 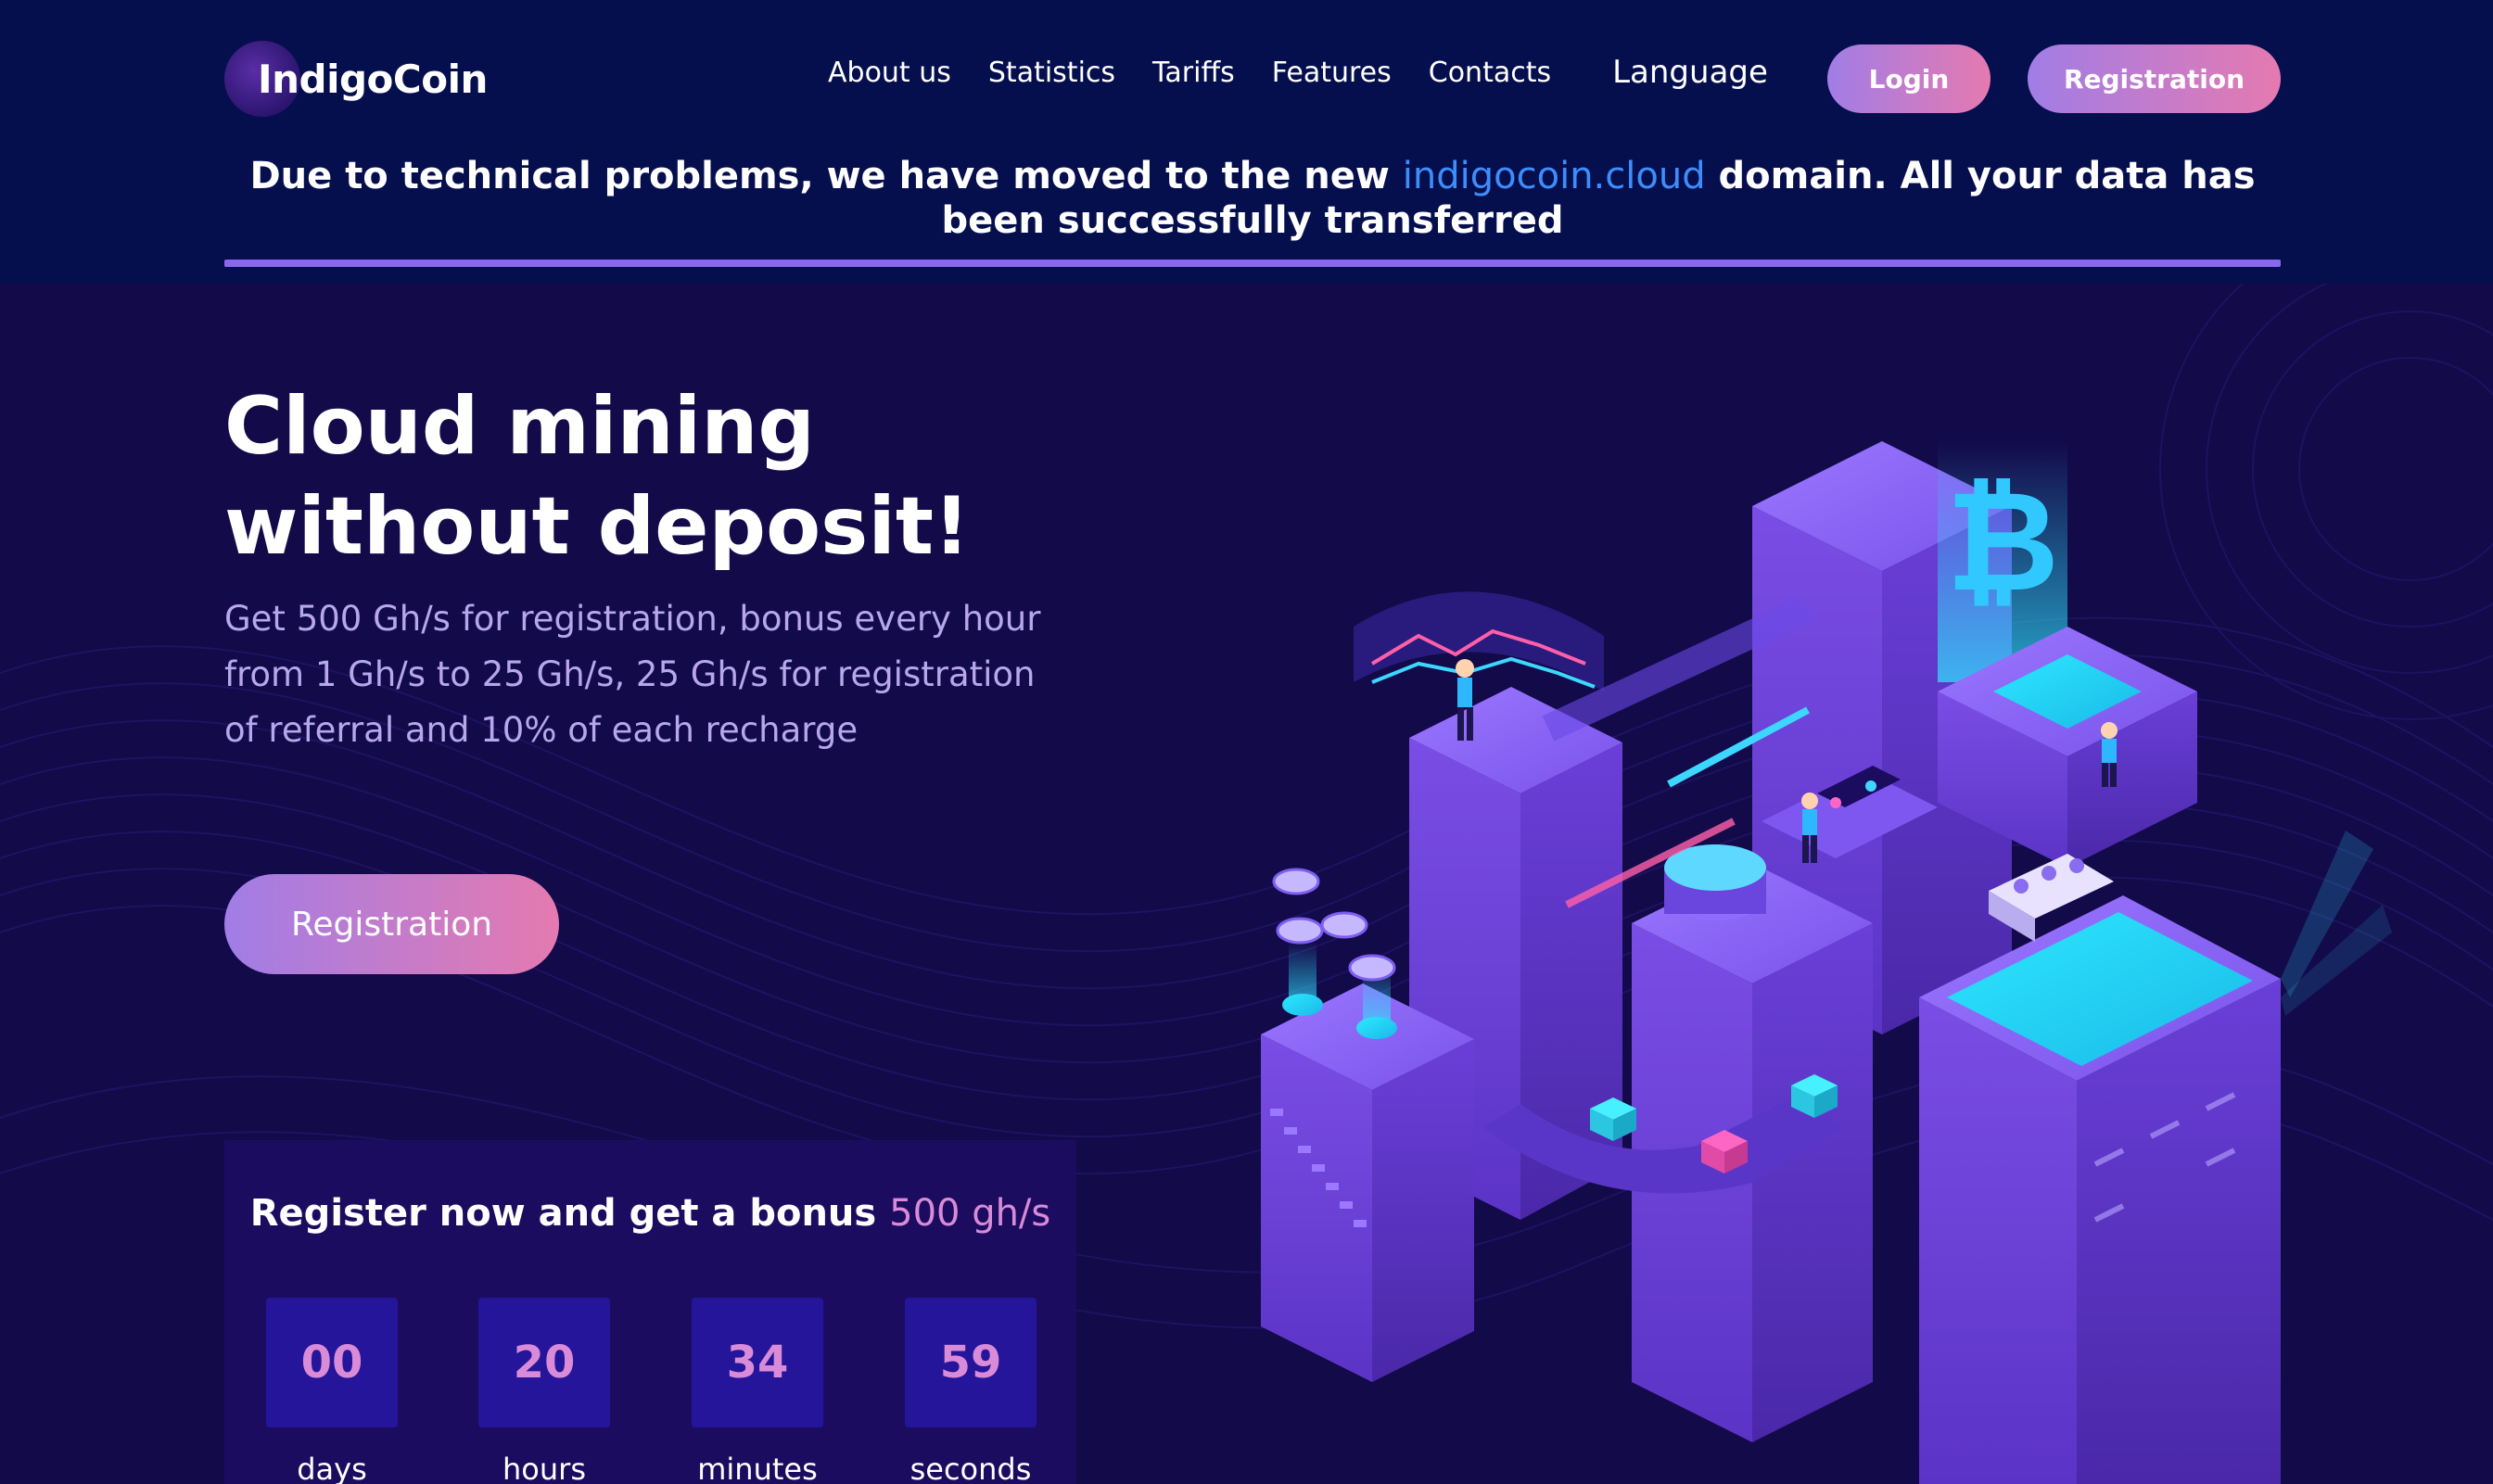 What do you see at coordinates (544, 1468) in the screenshot?
I see `timer-hours-label: hours` at bounding box center [544, 1468].